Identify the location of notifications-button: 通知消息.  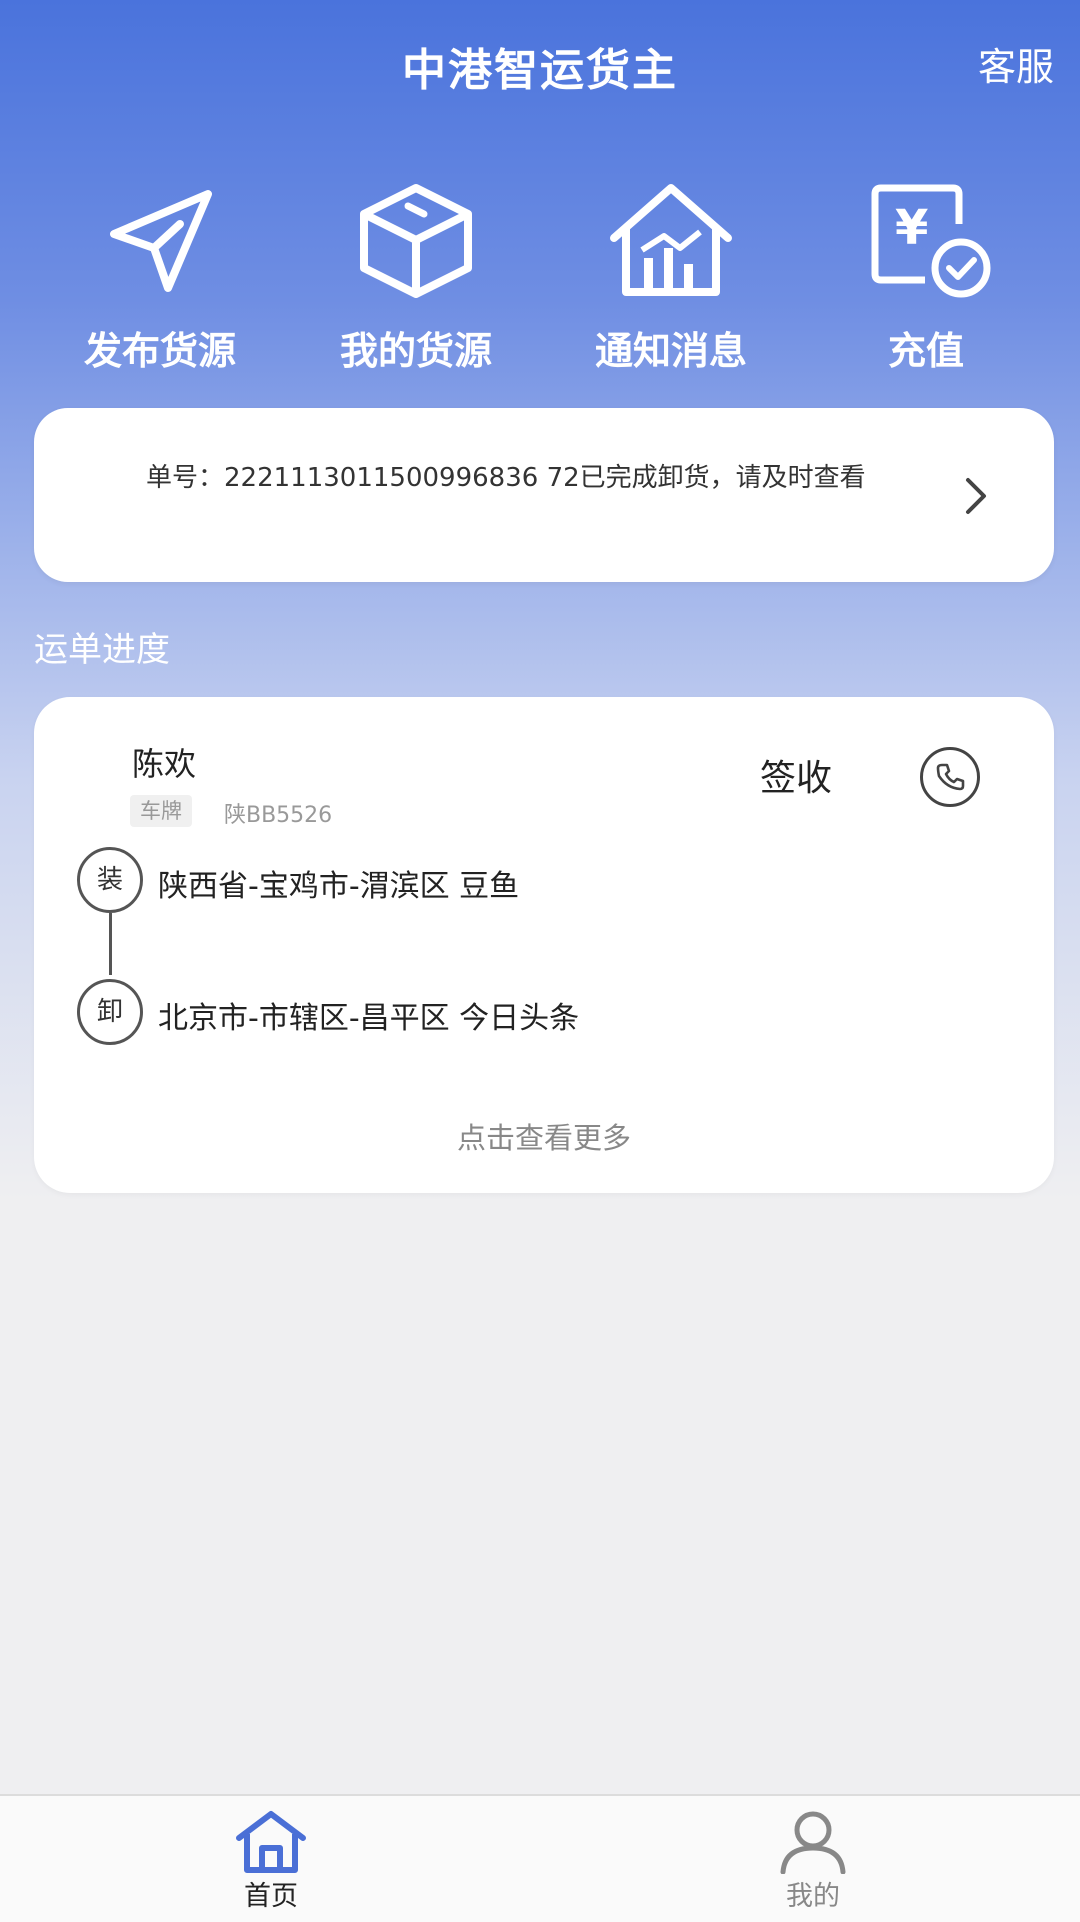
(671, 280).